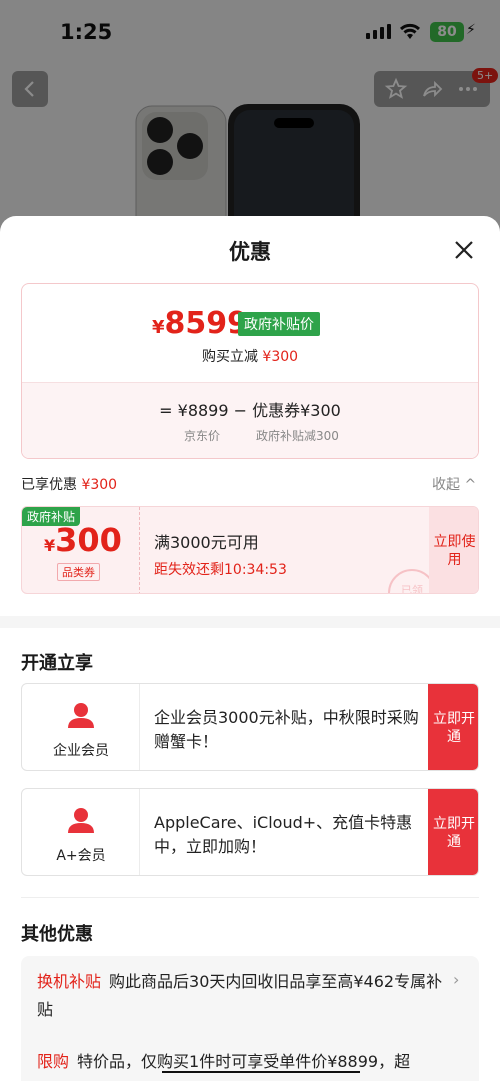 The image size is (500, 1081). I want to click on member-name: A+会员, so click(81, 856).